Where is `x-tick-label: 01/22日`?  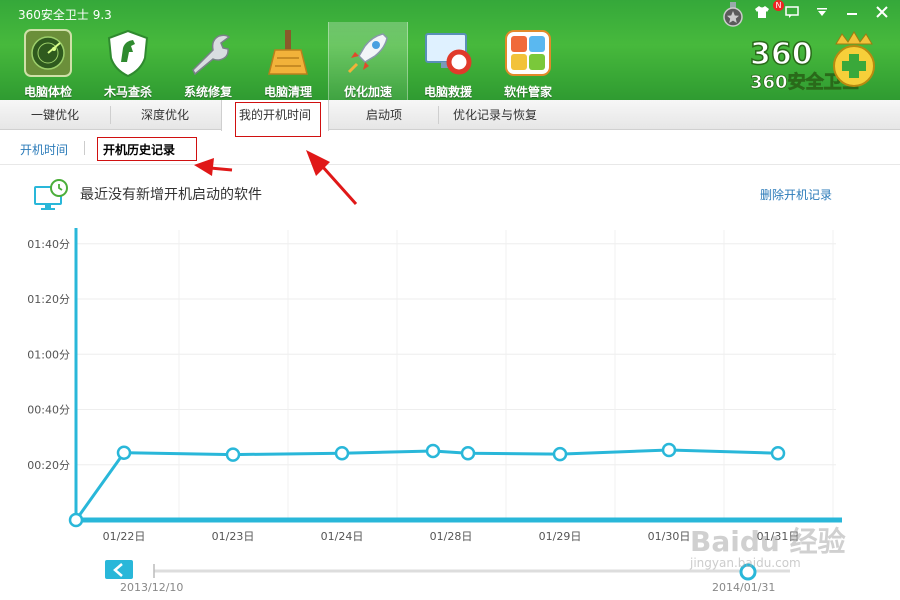
x-tick-label: 01/22日 is located at coordinates (124, 536).